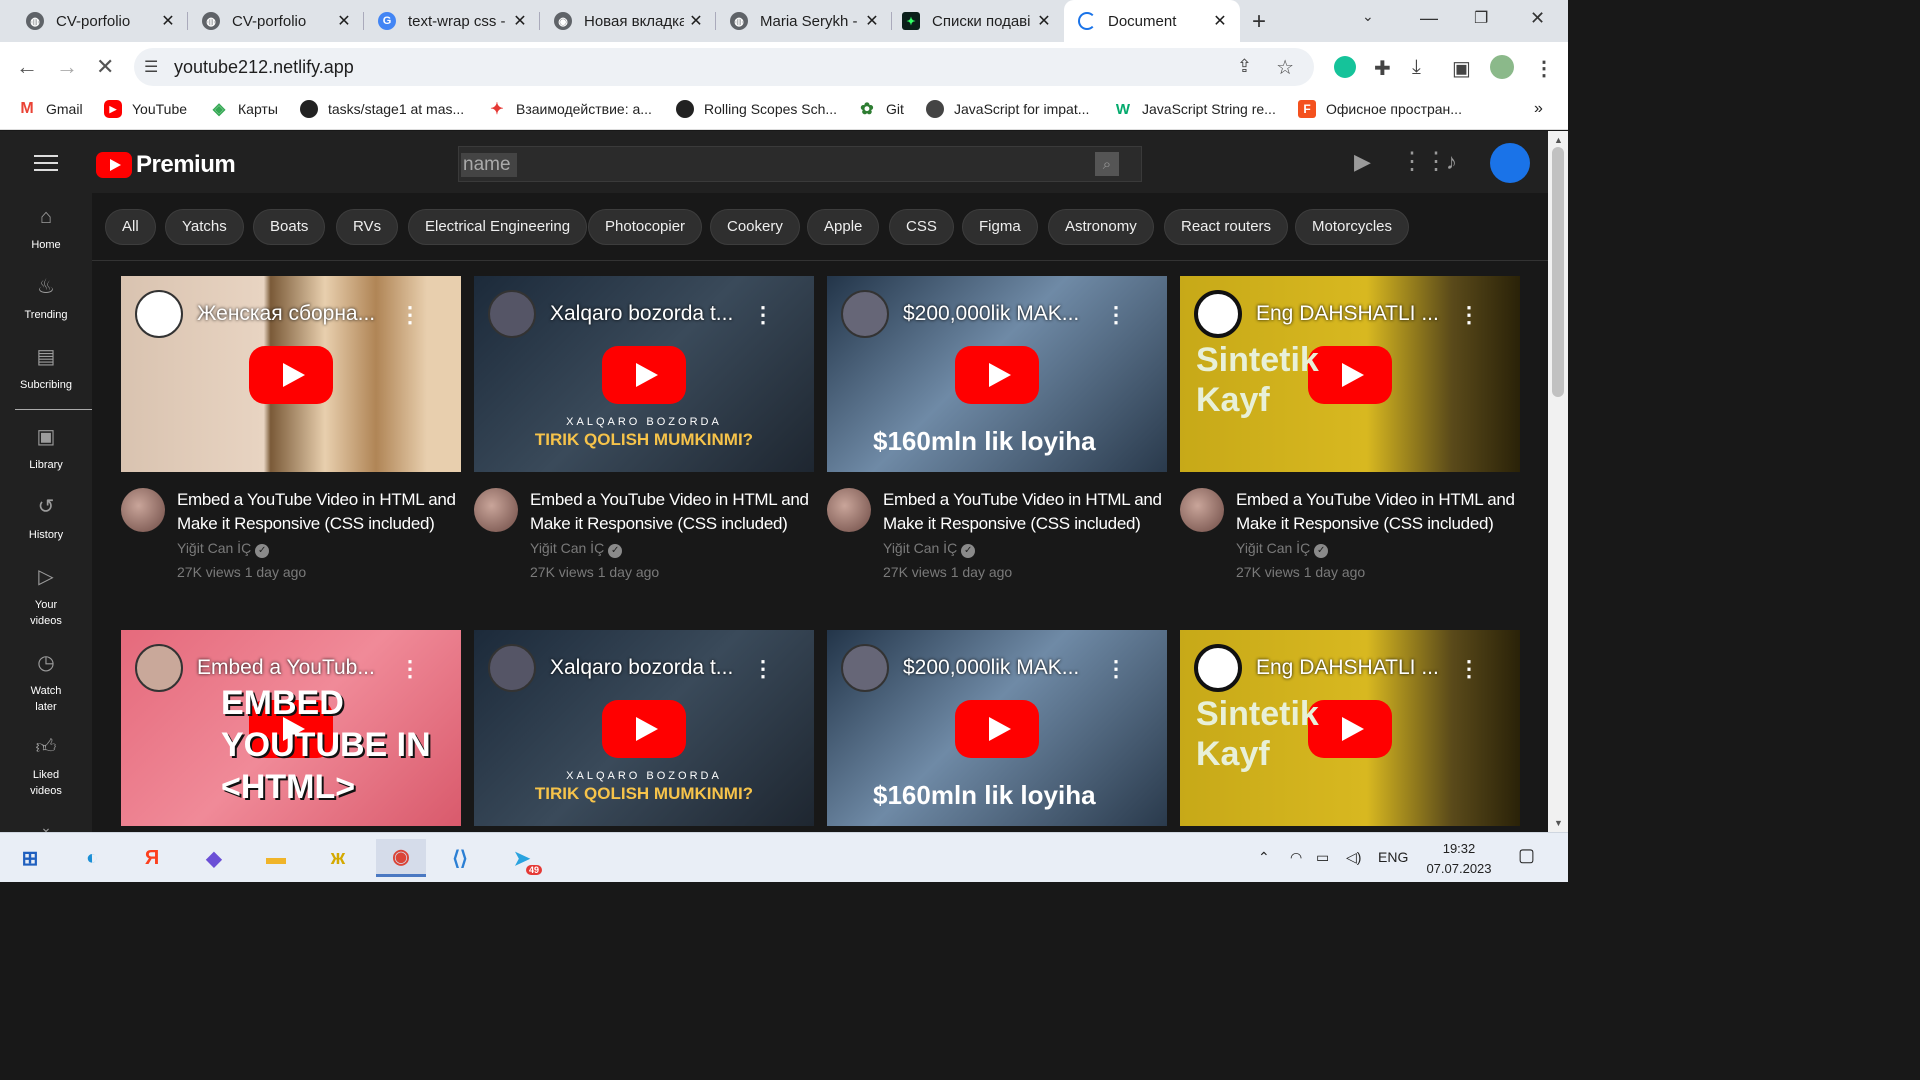  What do you see at coordinates (46, 768) in the screenshot?
I see `sidebar-item-liked-videos: 👍︎ Liked videos` at bounding box center [46, 768].